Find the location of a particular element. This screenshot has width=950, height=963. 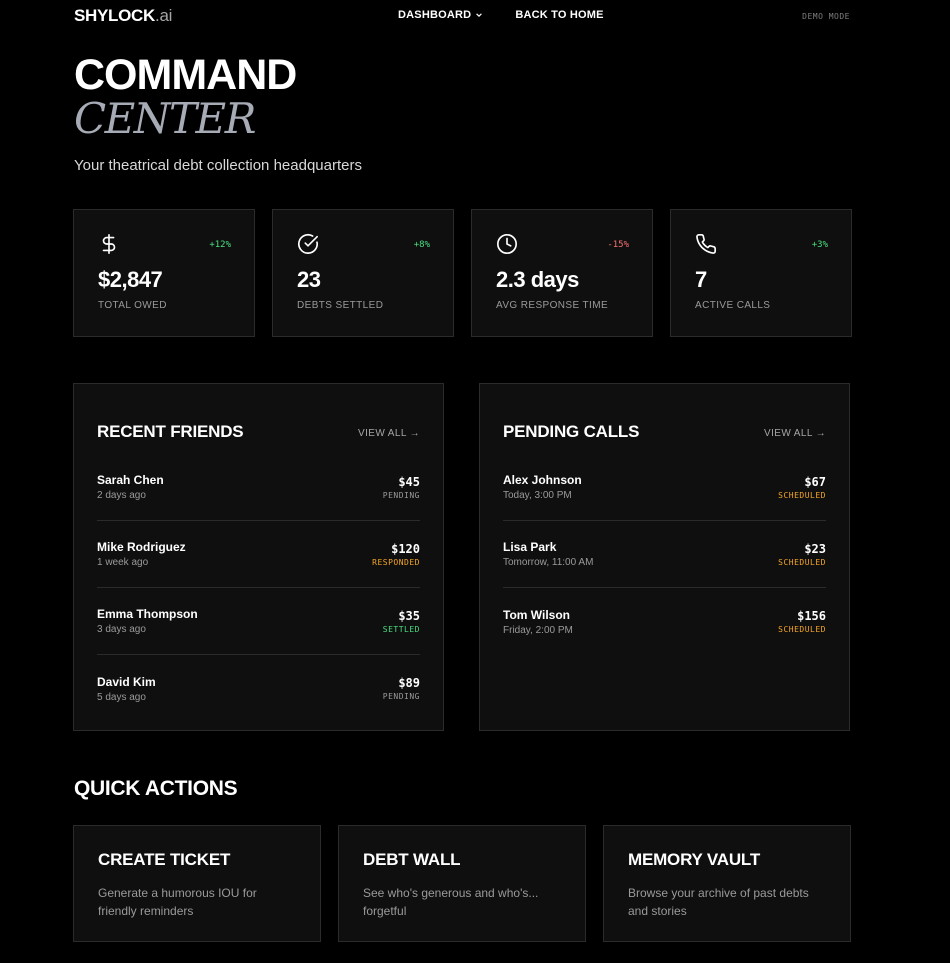

quick-actions-title: QUICK ACTIONS is located at coordinates (156, 788).